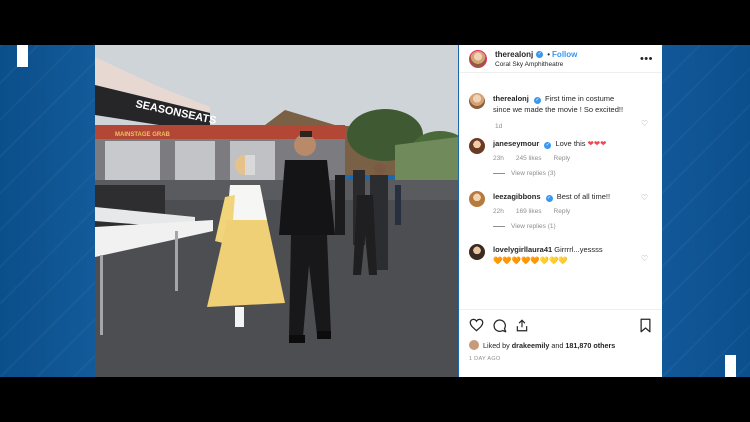  I want to click on comment-text: Best of all time!!, so click(583, 196).